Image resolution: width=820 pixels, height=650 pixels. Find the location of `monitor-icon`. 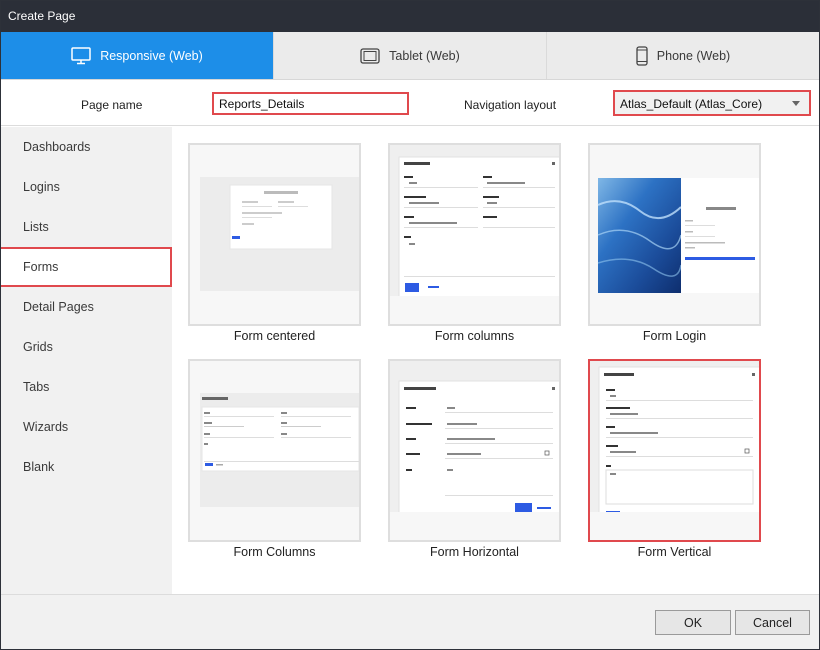

monitor-icon is located at coordinates (81, 55).